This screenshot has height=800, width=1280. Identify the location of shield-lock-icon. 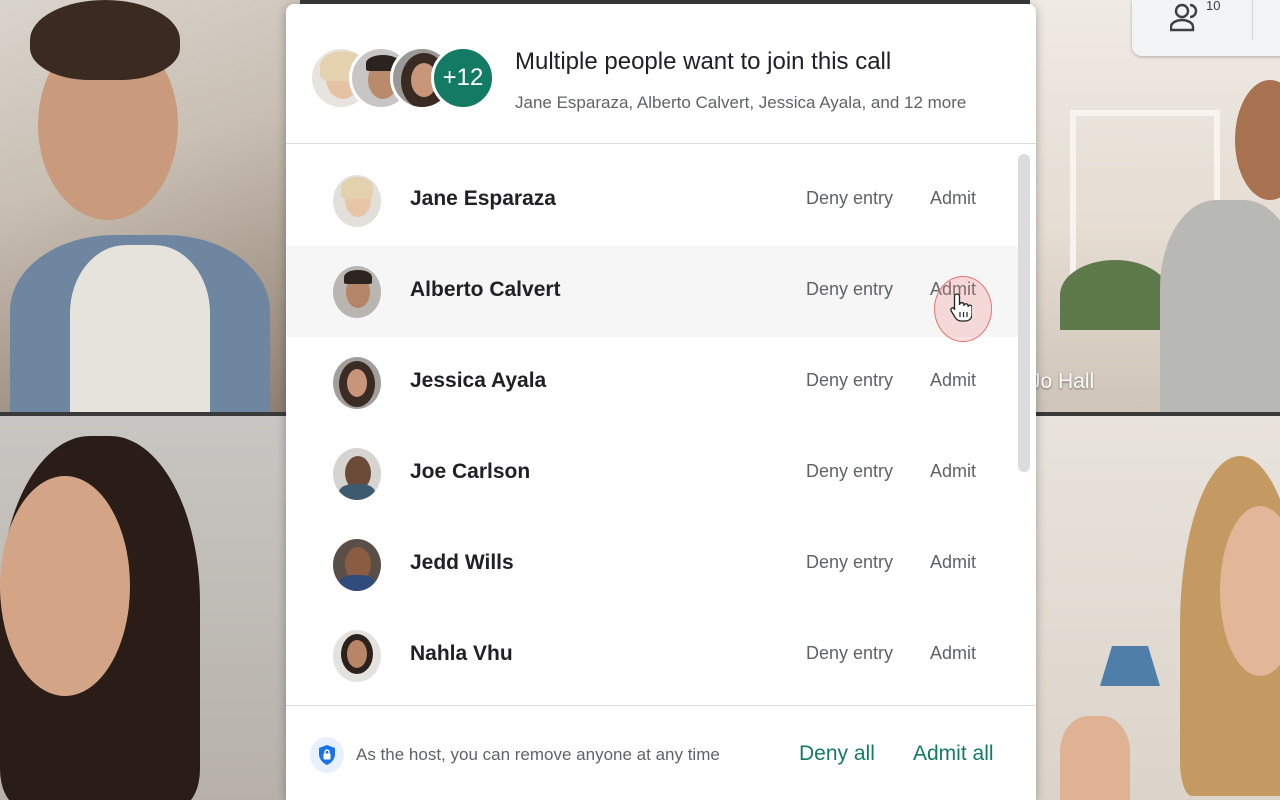
(327, 755).